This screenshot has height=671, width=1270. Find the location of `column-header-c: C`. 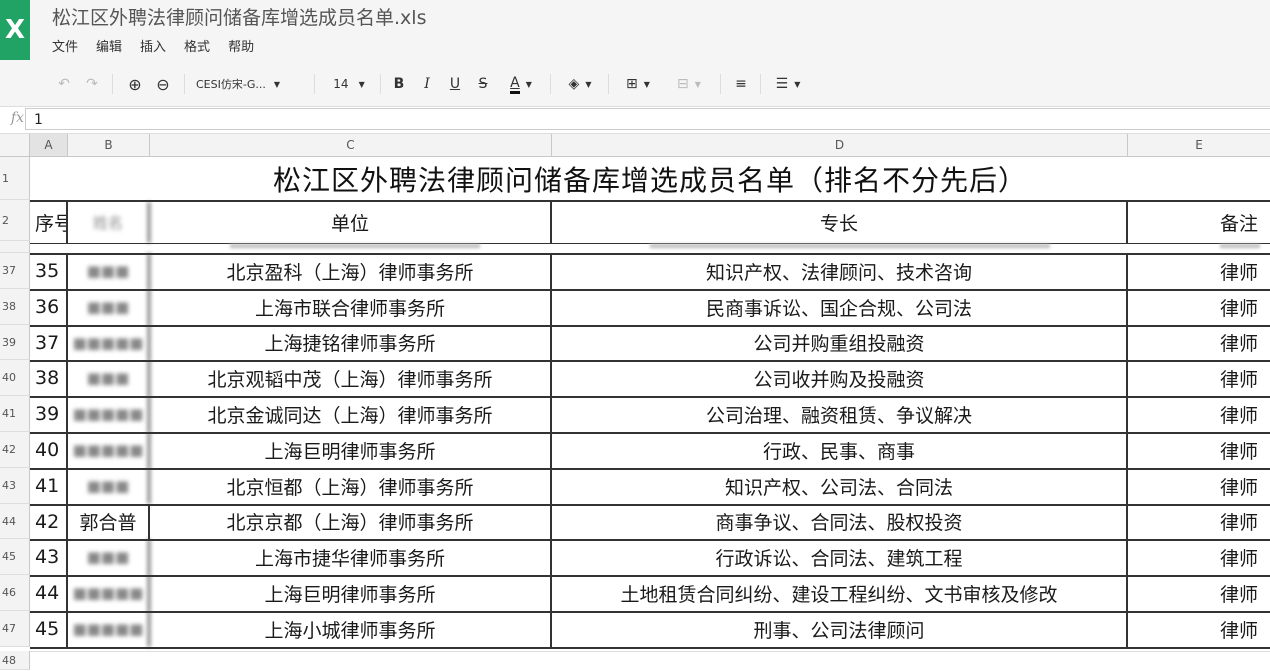

column-header-c: C is located at coordinates (351, 145).